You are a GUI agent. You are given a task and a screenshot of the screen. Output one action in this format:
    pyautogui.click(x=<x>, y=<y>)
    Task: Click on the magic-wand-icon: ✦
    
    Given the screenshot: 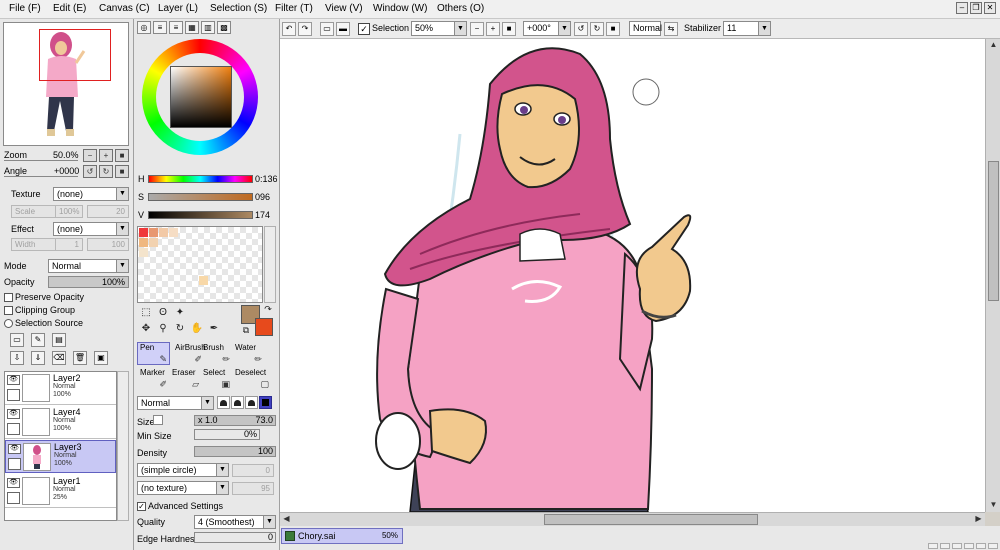 What is the action you would take?
    pyautogui.click(x=180, y=313)
    